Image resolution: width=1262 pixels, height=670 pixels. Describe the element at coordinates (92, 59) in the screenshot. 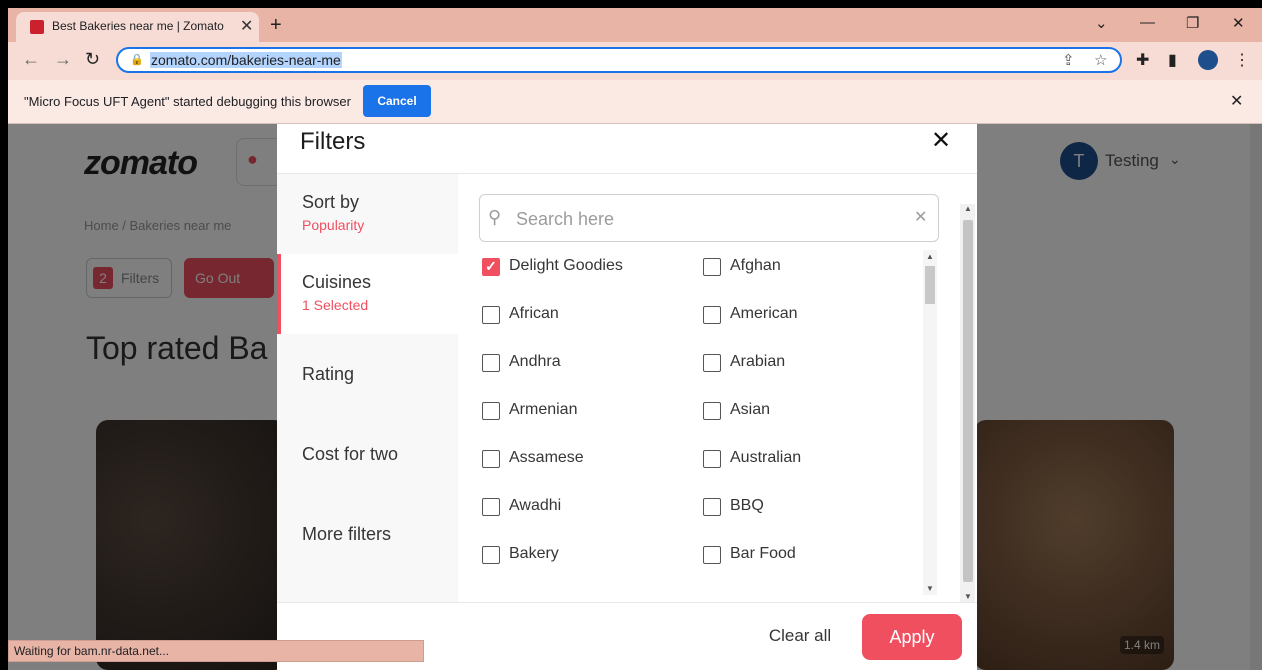

I see `reload-icon: ↻` at that location.